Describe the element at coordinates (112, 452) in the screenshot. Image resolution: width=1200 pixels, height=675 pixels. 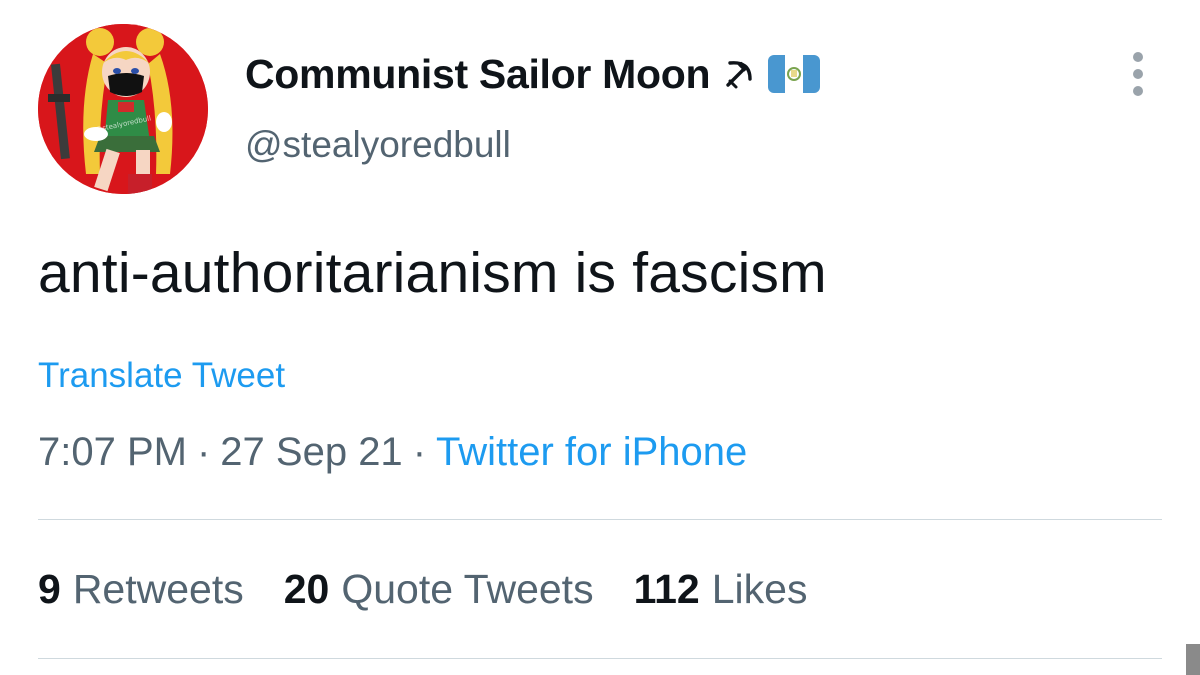
I see `tweet-time: 7:07 PM` at that location.